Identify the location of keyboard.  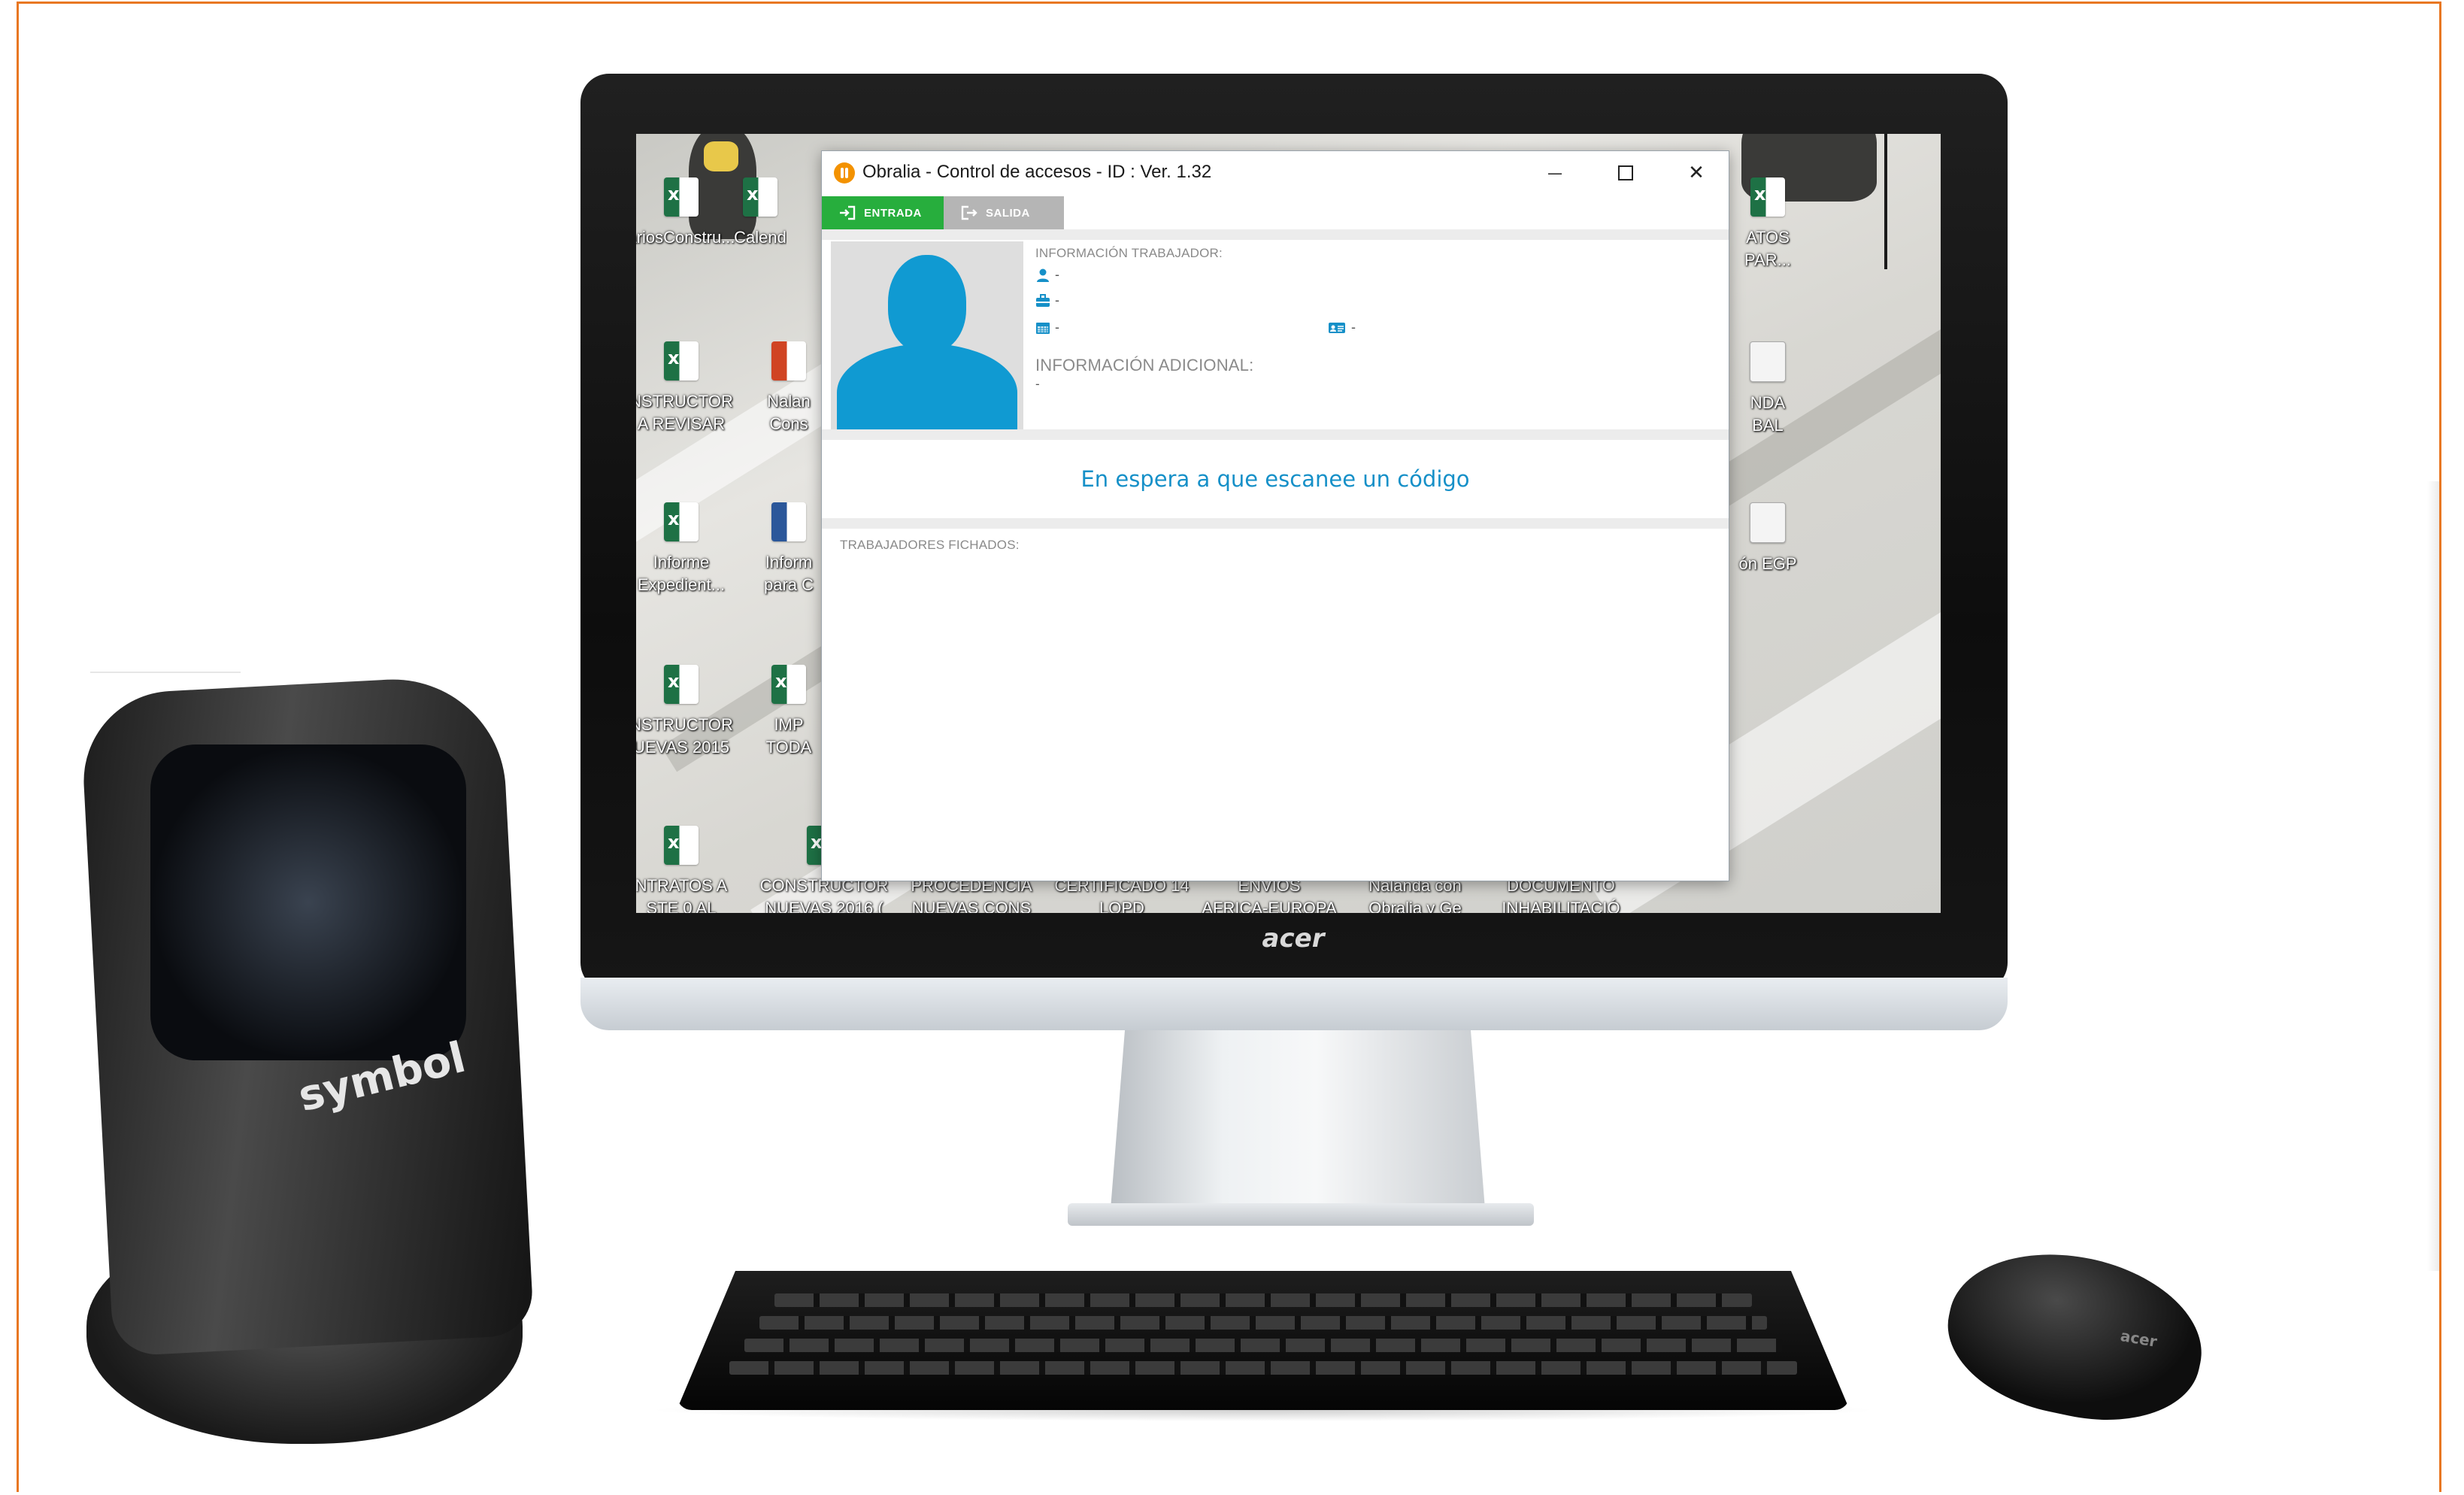
(1263, 1340).